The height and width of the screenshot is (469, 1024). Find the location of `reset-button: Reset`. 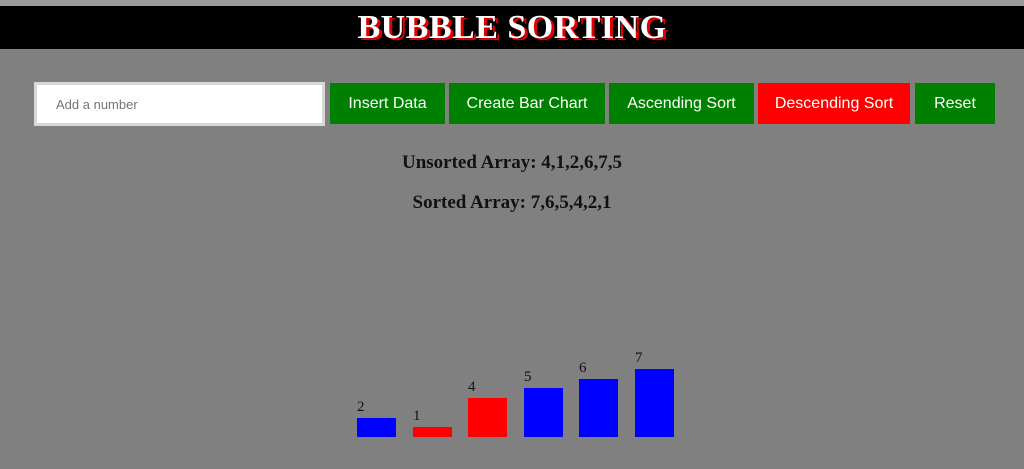

reset-button: Reset is located at coordinates (955, 103).